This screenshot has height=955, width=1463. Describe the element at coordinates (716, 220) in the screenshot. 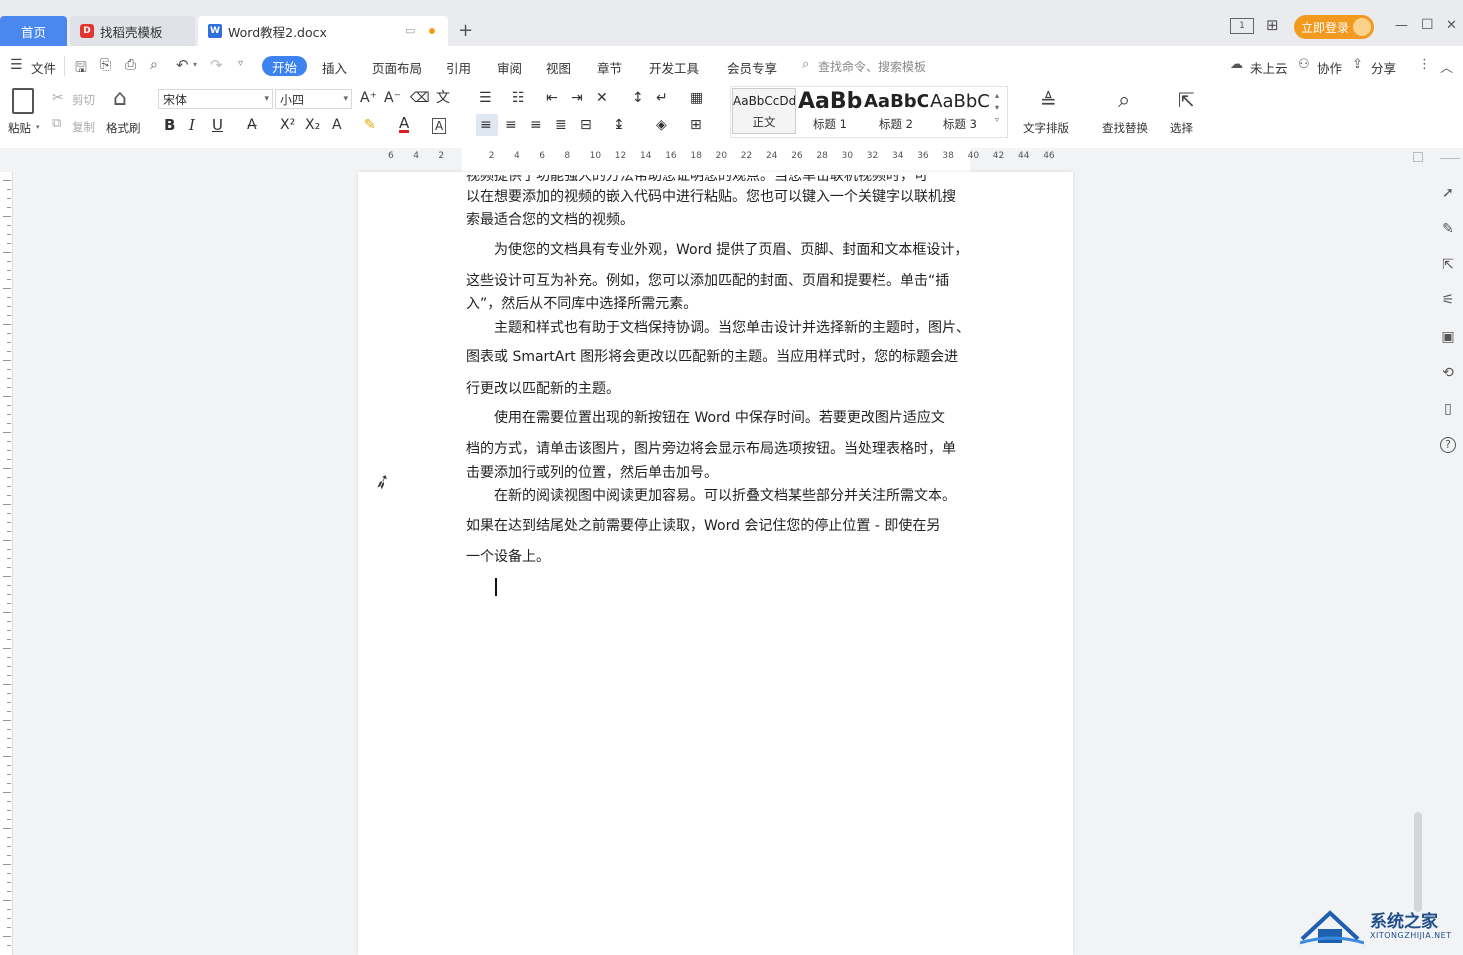

I see `document-text-line: 索最适合您的文档的视频。` at that location.